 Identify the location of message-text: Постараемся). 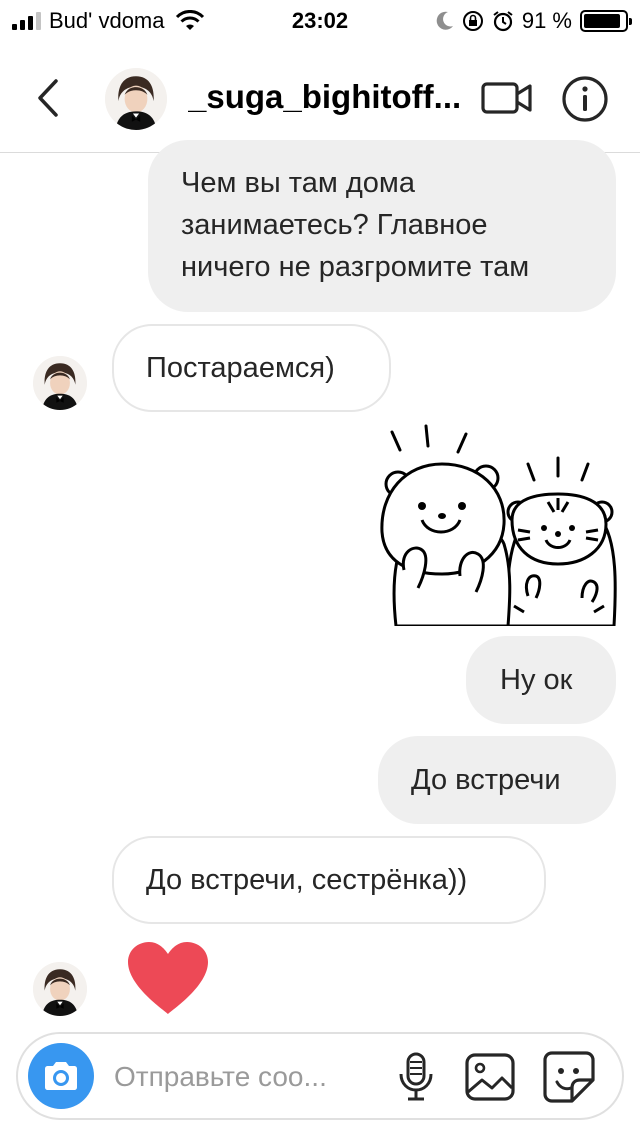
(240, 368).